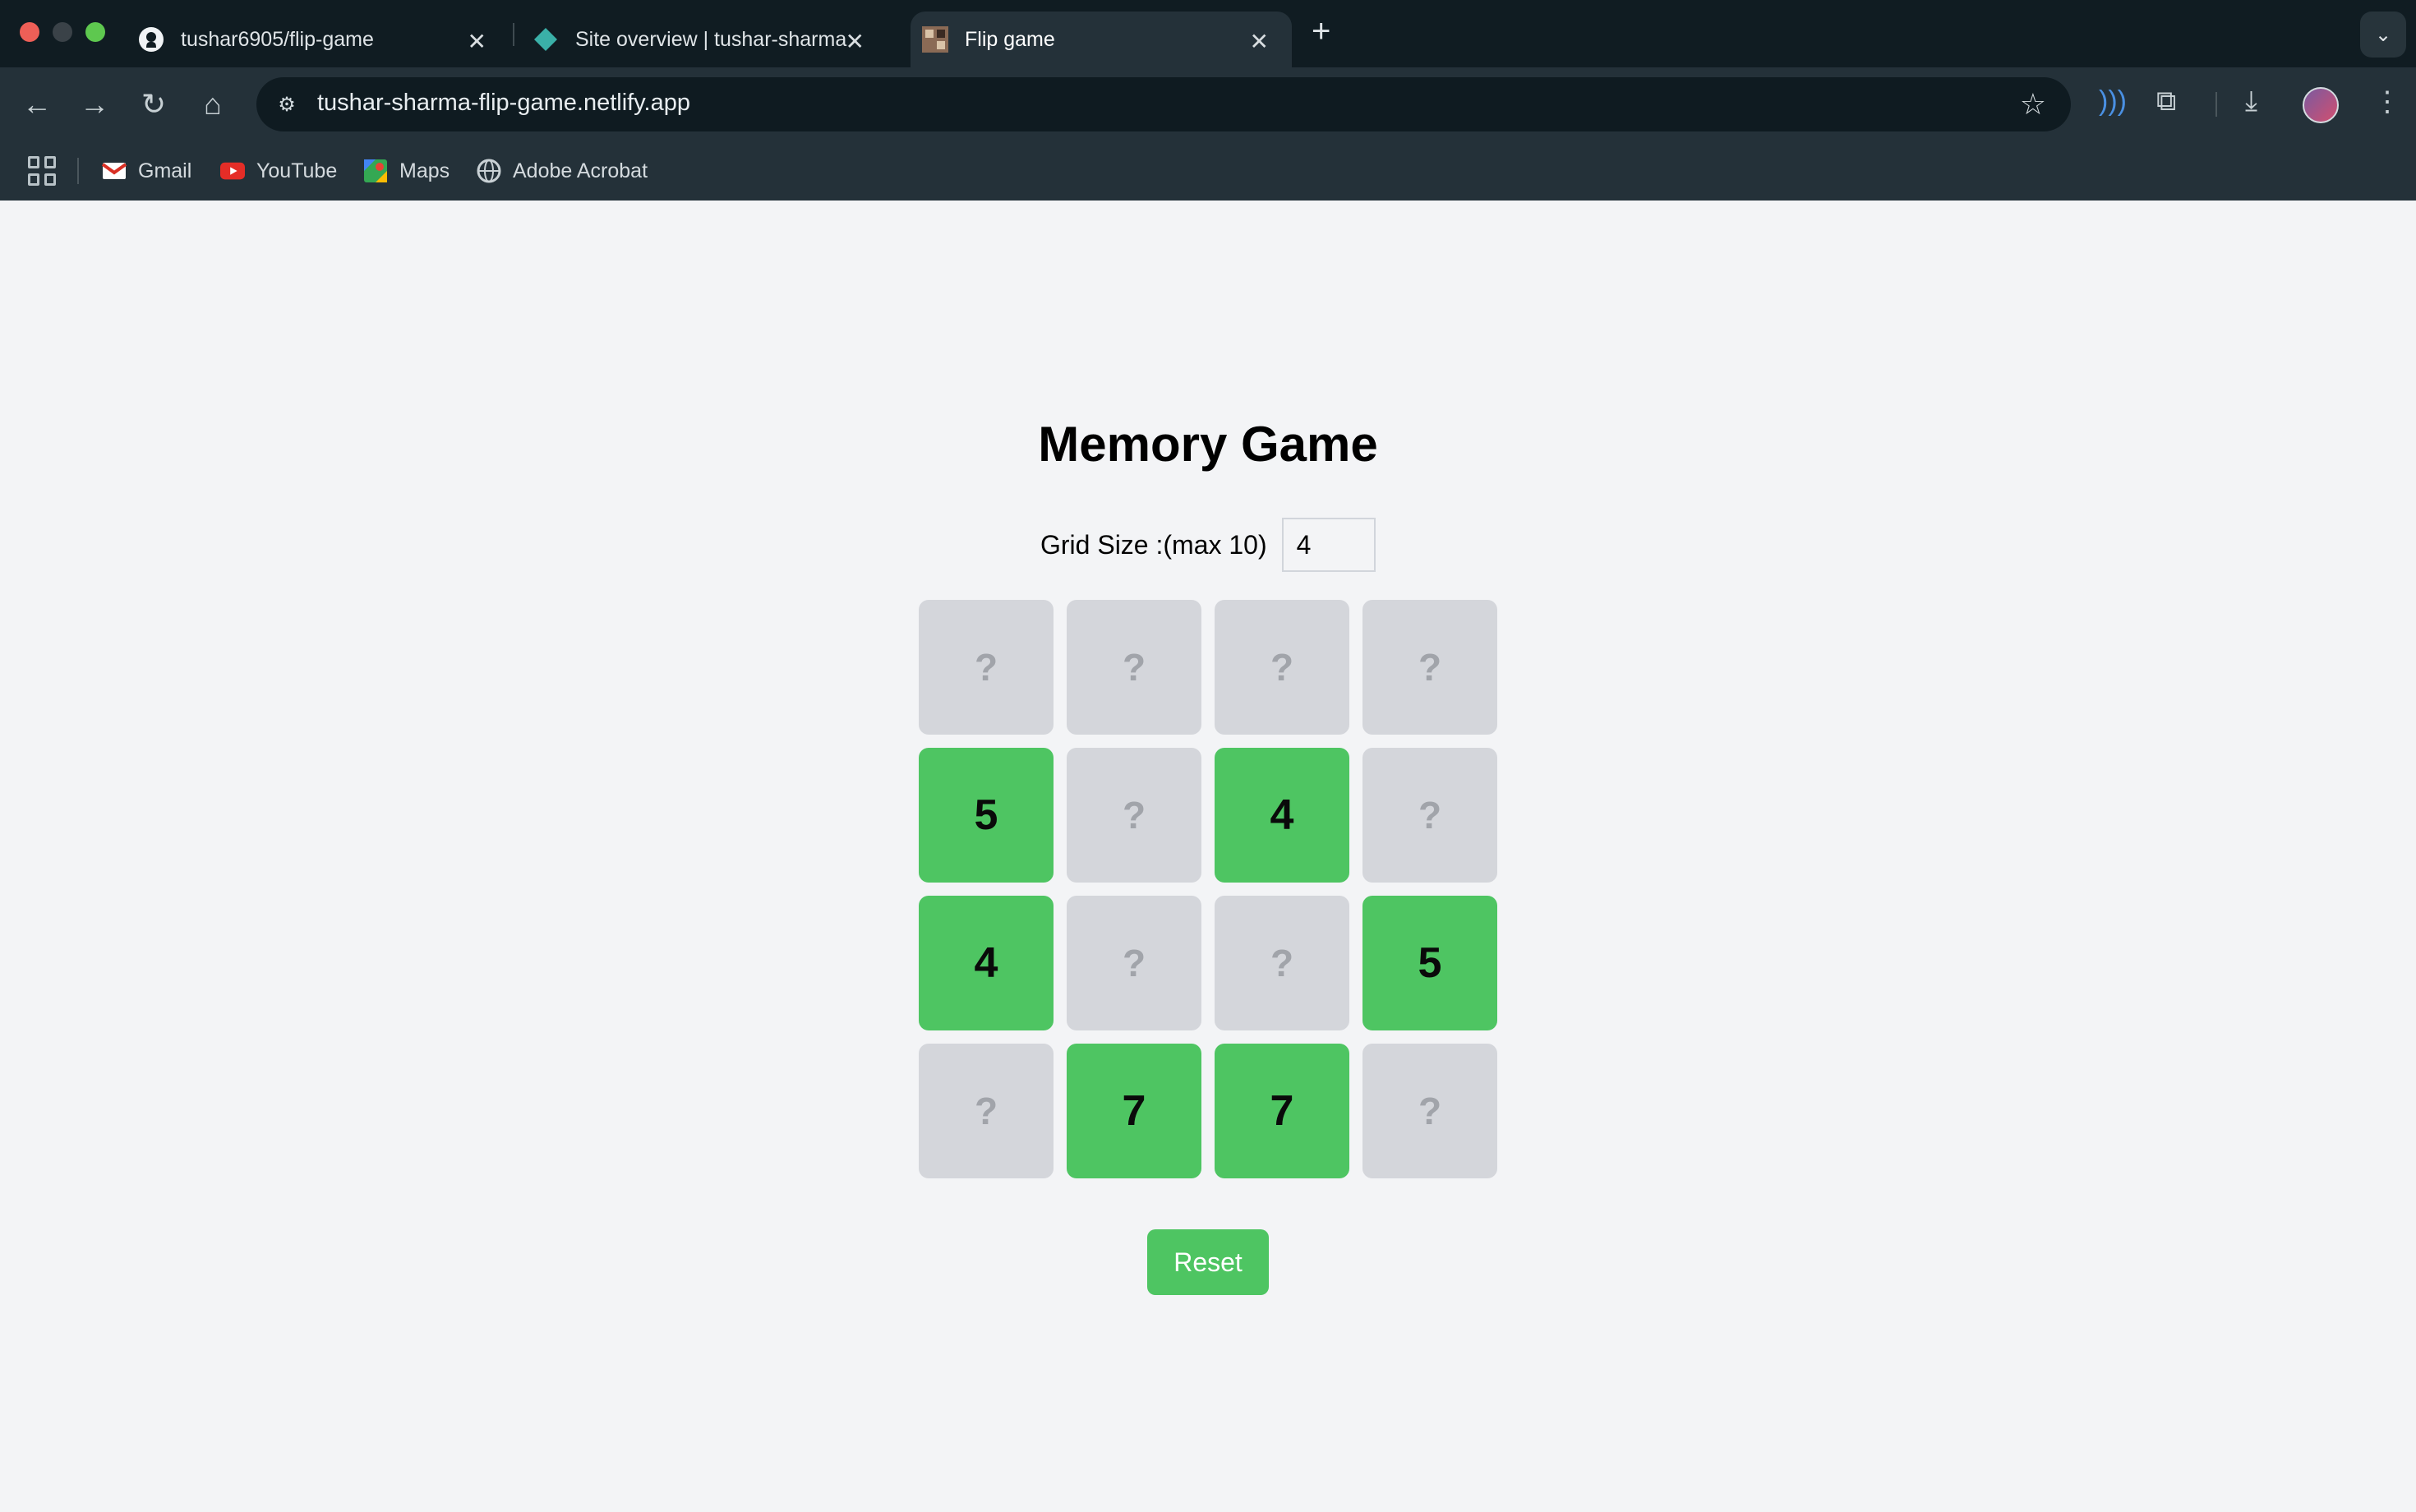  Describe the element at coordinates (151, 39) in the screenshot. I see `github-icon` at that location.